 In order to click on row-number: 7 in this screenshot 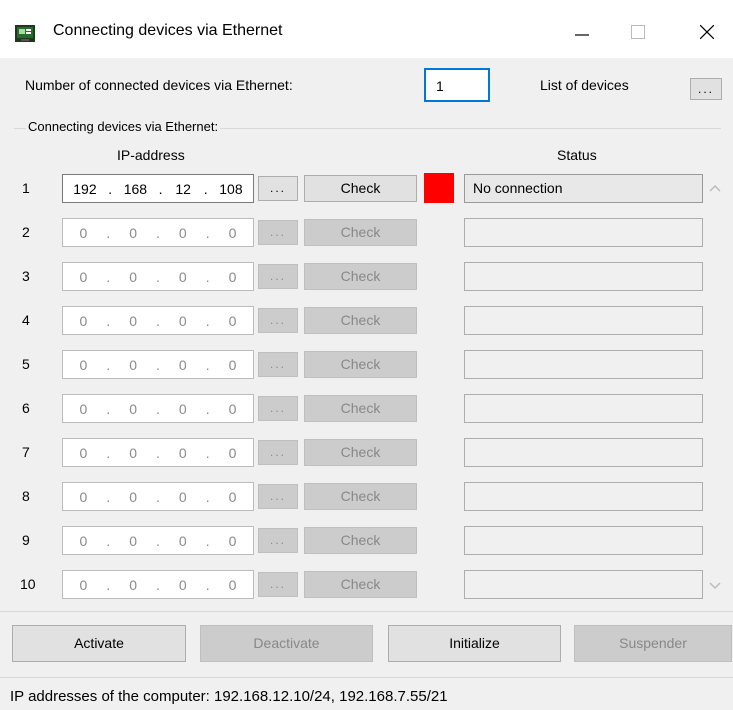, I will do `click(26, 452)`.